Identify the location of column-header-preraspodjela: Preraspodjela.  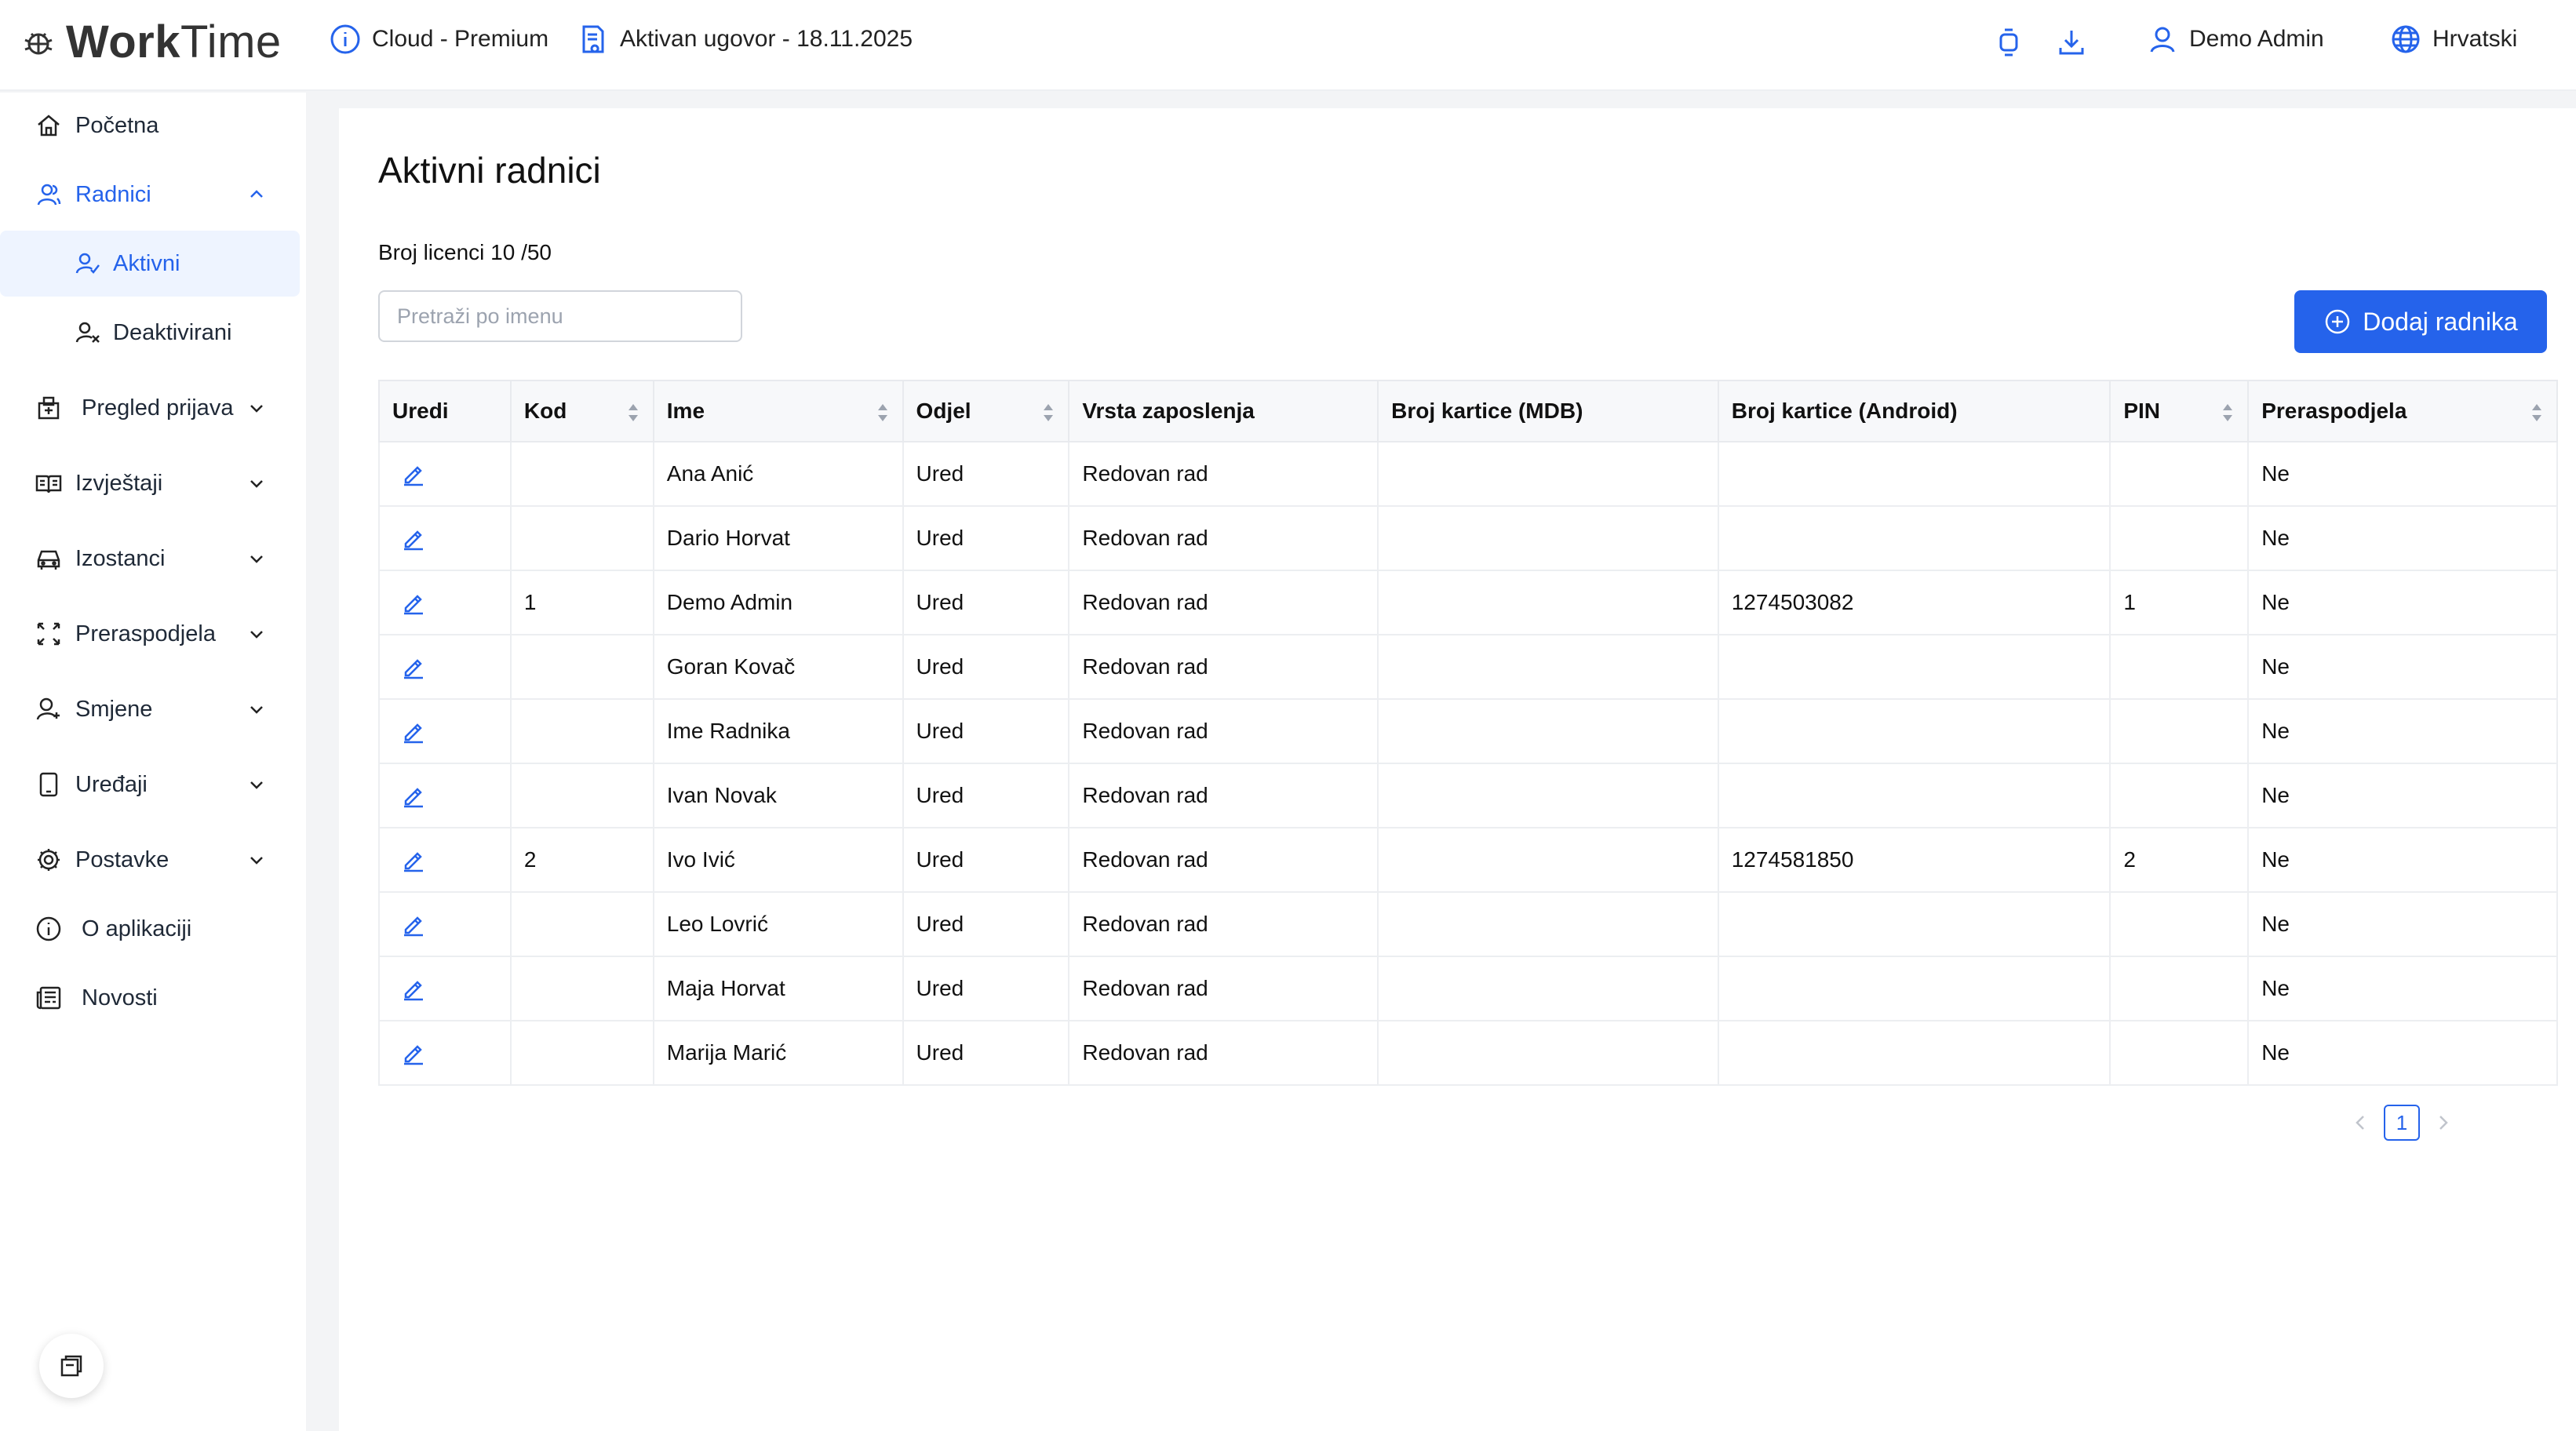
(2402, 411).